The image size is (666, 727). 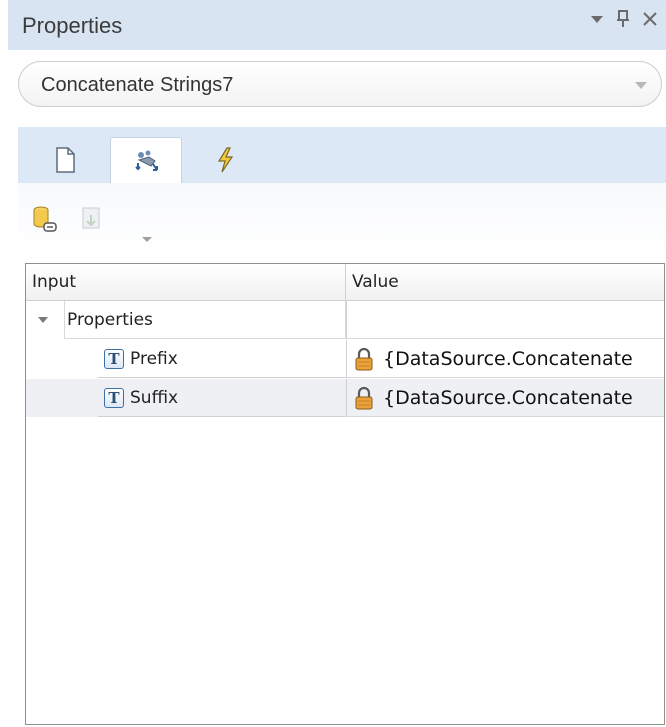 What do you see at coordinates (597, 19) in the screenshot?
I see `dropdown-menu-icon` at bounding box center [597, 19].